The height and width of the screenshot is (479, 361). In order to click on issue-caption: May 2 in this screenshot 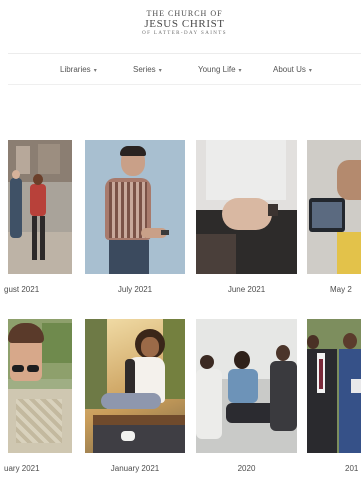, I will do `click(345, 289)`.